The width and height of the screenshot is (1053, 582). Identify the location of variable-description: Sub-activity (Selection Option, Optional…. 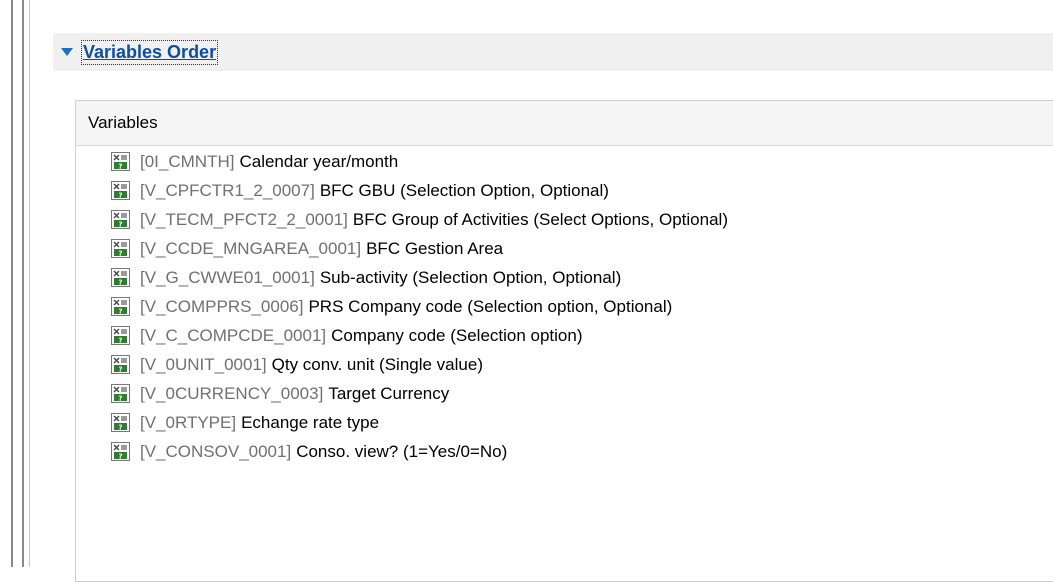
(470, 277).